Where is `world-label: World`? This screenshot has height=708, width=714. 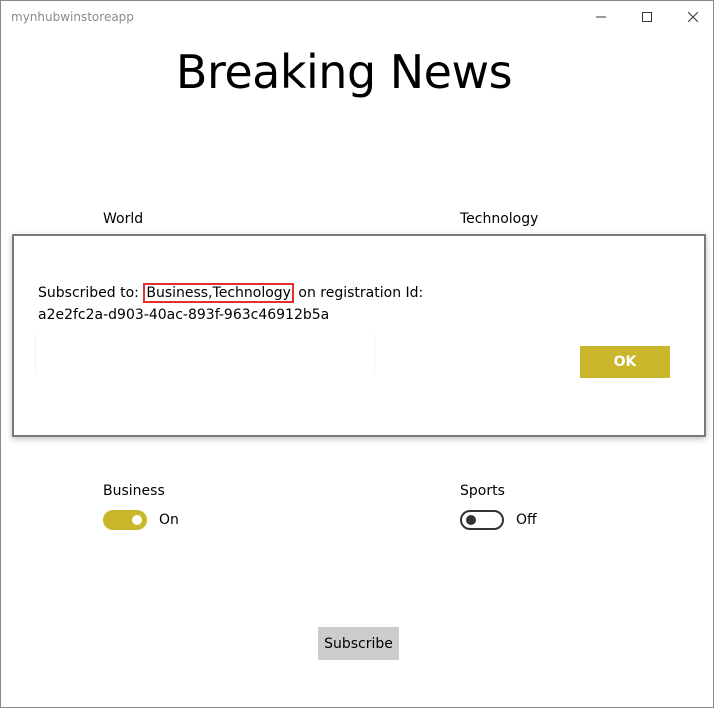 world-label: World is located at coordinates (123, 219).